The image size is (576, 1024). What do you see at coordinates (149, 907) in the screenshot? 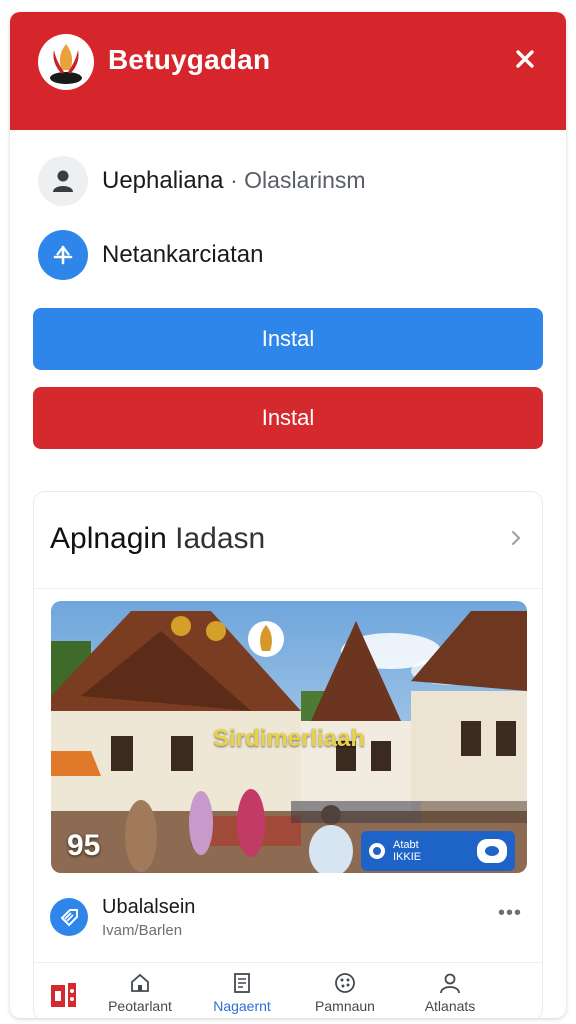
I see `list-item-title: Ubalalsein` at bounding box center [149, 907].